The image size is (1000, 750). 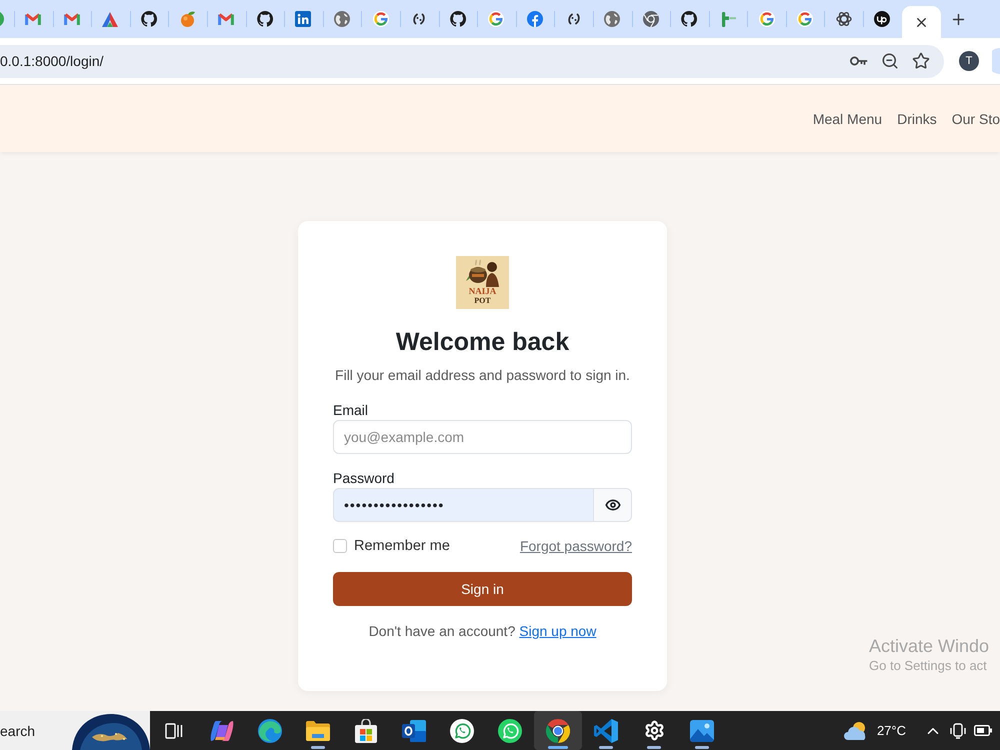 What do you see at coordinates (270, 730) in the screenshot?
I see `wave-logo-icon` at bounding box center [270, 730].